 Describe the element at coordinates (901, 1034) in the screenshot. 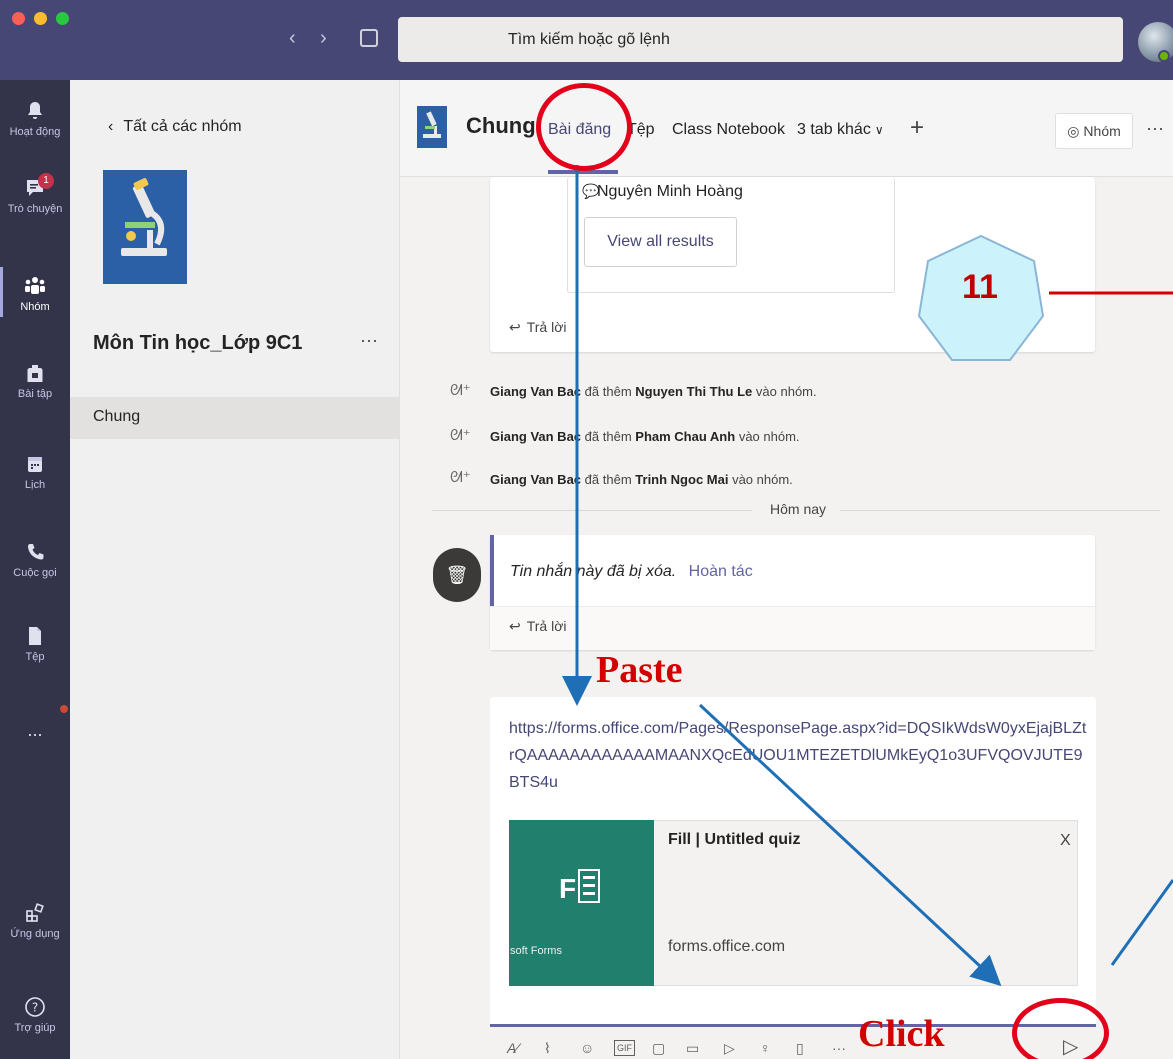

I see `click-annotation-label: Click` at that location.